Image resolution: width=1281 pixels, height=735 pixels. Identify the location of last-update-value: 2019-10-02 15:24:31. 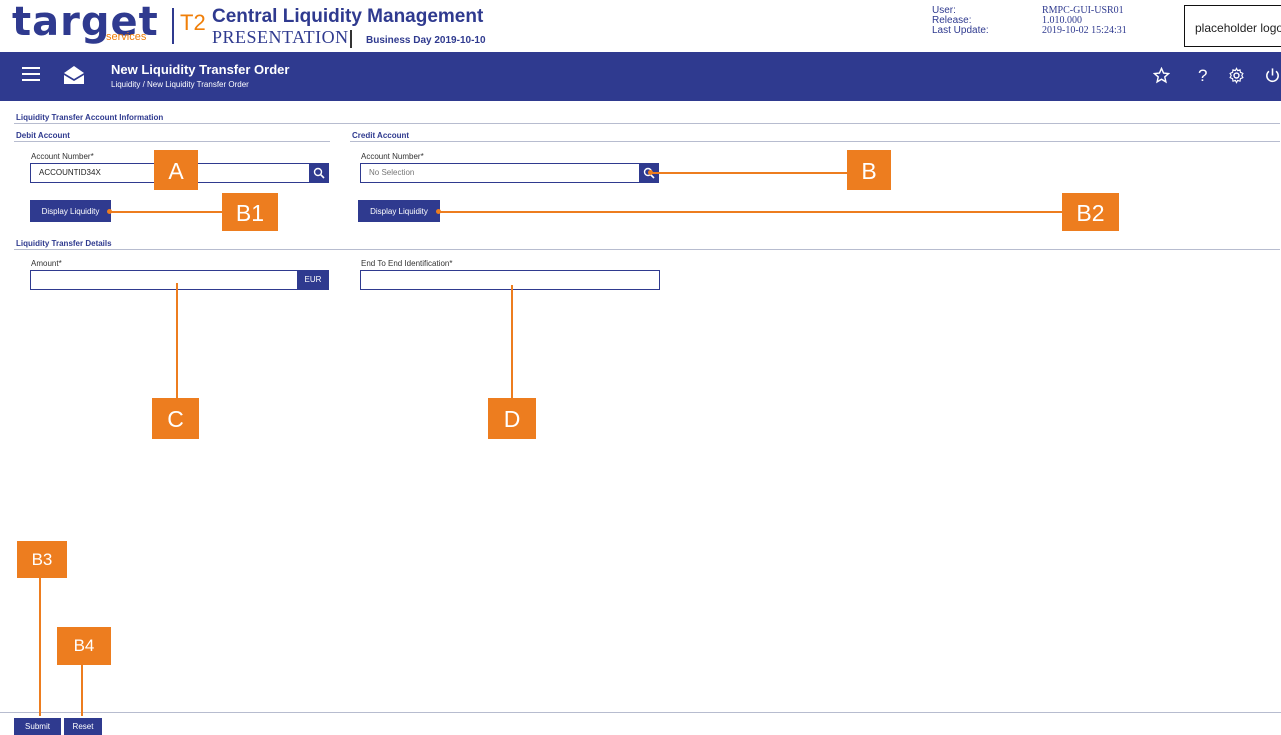
(1084, 30).